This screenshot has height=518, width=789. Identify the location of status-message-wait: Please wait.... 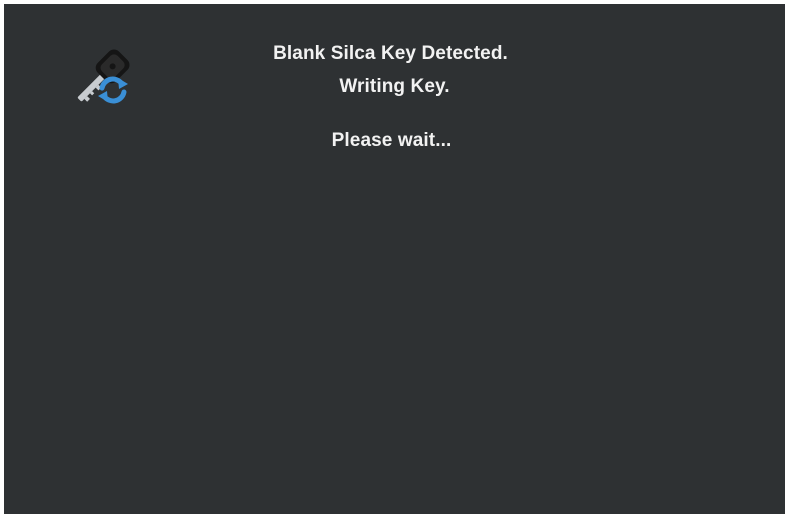
(391, 140).